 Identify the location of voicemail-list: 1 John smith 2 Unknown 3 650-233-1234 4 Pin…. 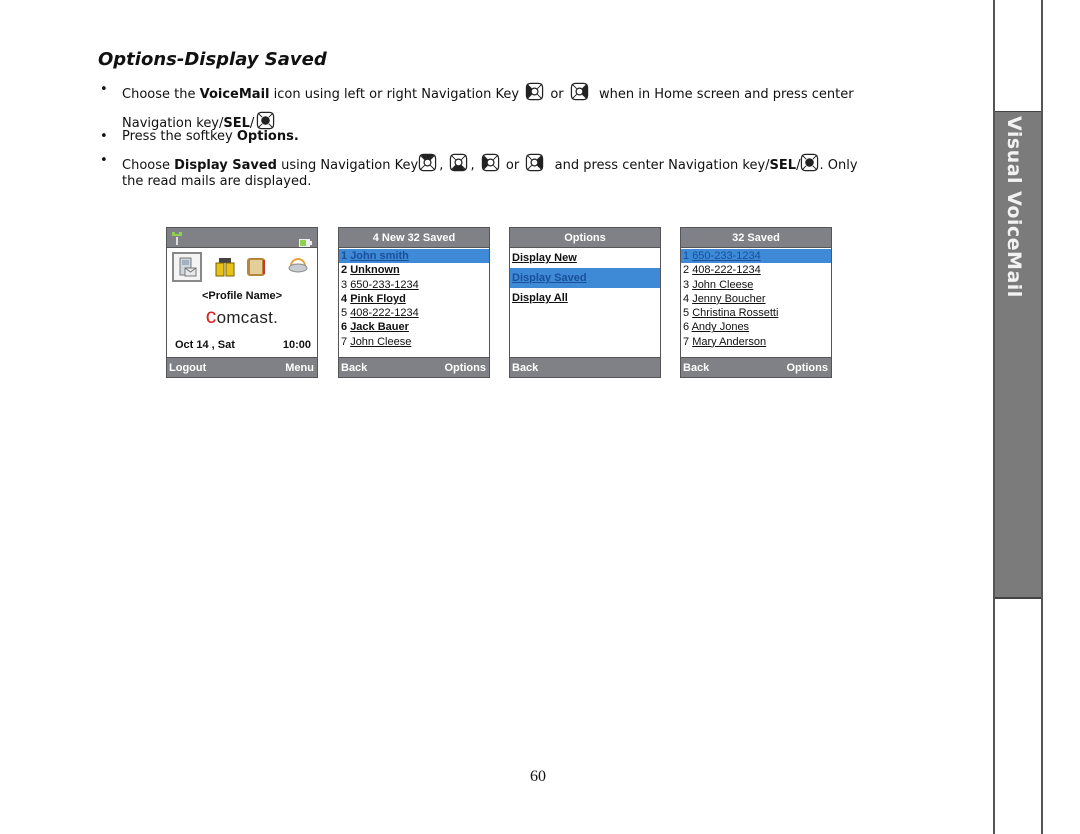
(414, 298).